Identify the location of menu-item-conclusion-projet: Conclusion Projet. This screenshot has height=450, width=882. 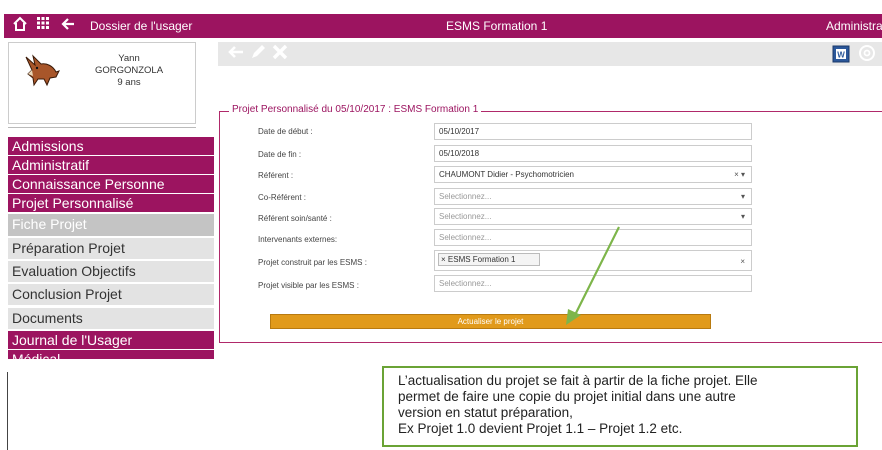
(111, 294).